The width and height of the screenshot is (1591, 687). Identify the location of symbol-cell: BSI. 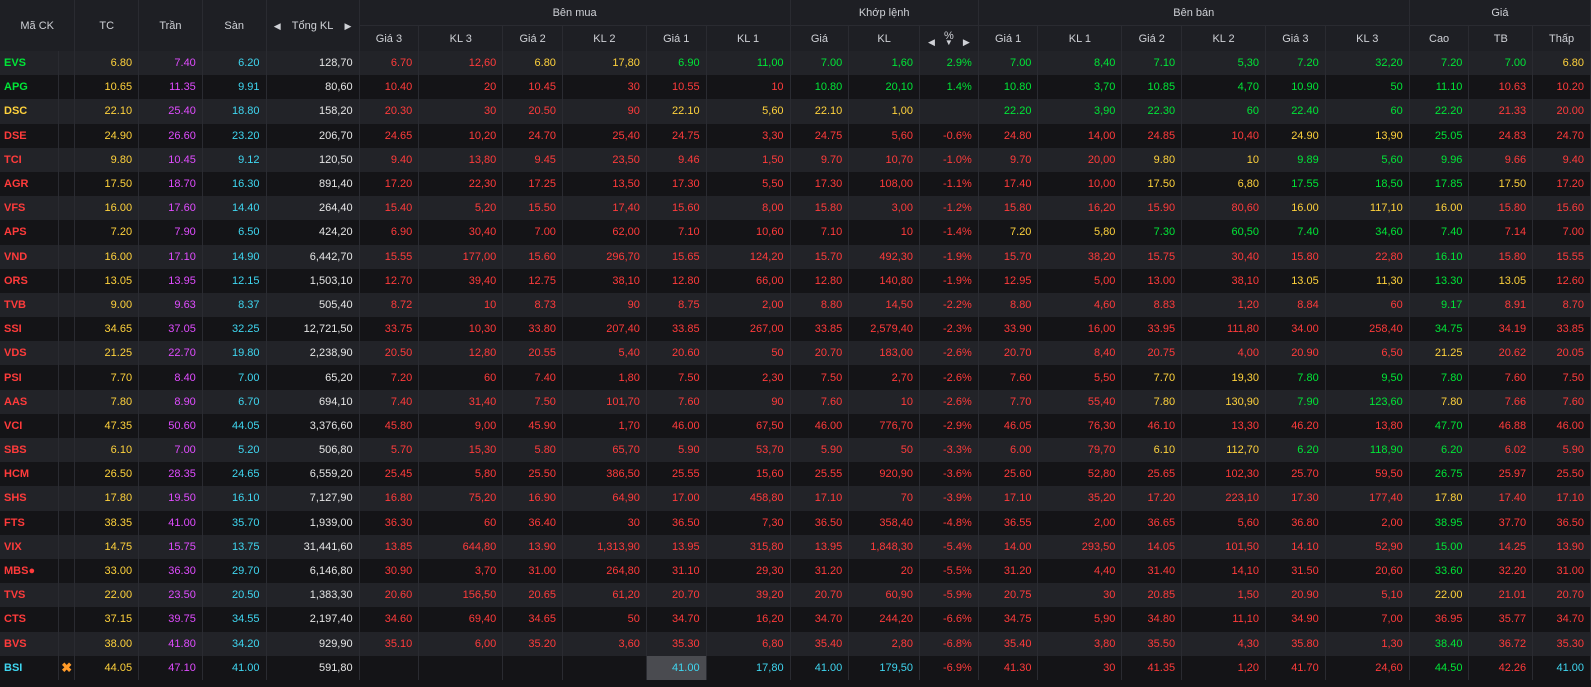
(30, 667).